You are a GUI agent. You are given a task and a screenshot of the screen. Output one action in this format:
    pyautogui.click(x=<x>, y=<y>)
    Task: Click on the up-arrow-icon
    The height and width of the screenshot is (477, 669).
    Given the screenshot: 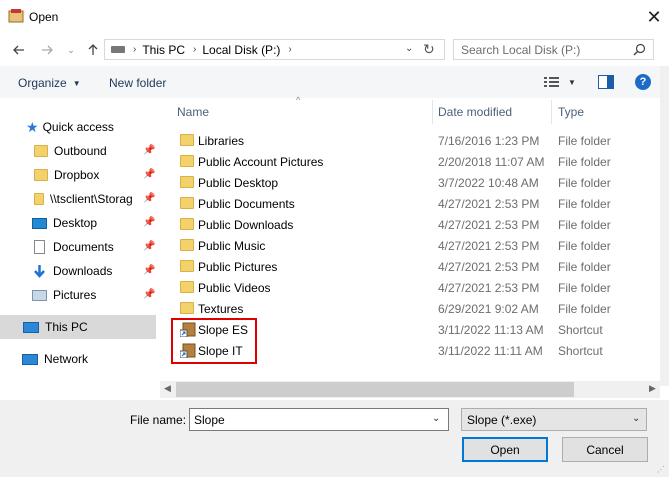 What is the action you would take?
    pyautogui.click(x=93, y=49)
    